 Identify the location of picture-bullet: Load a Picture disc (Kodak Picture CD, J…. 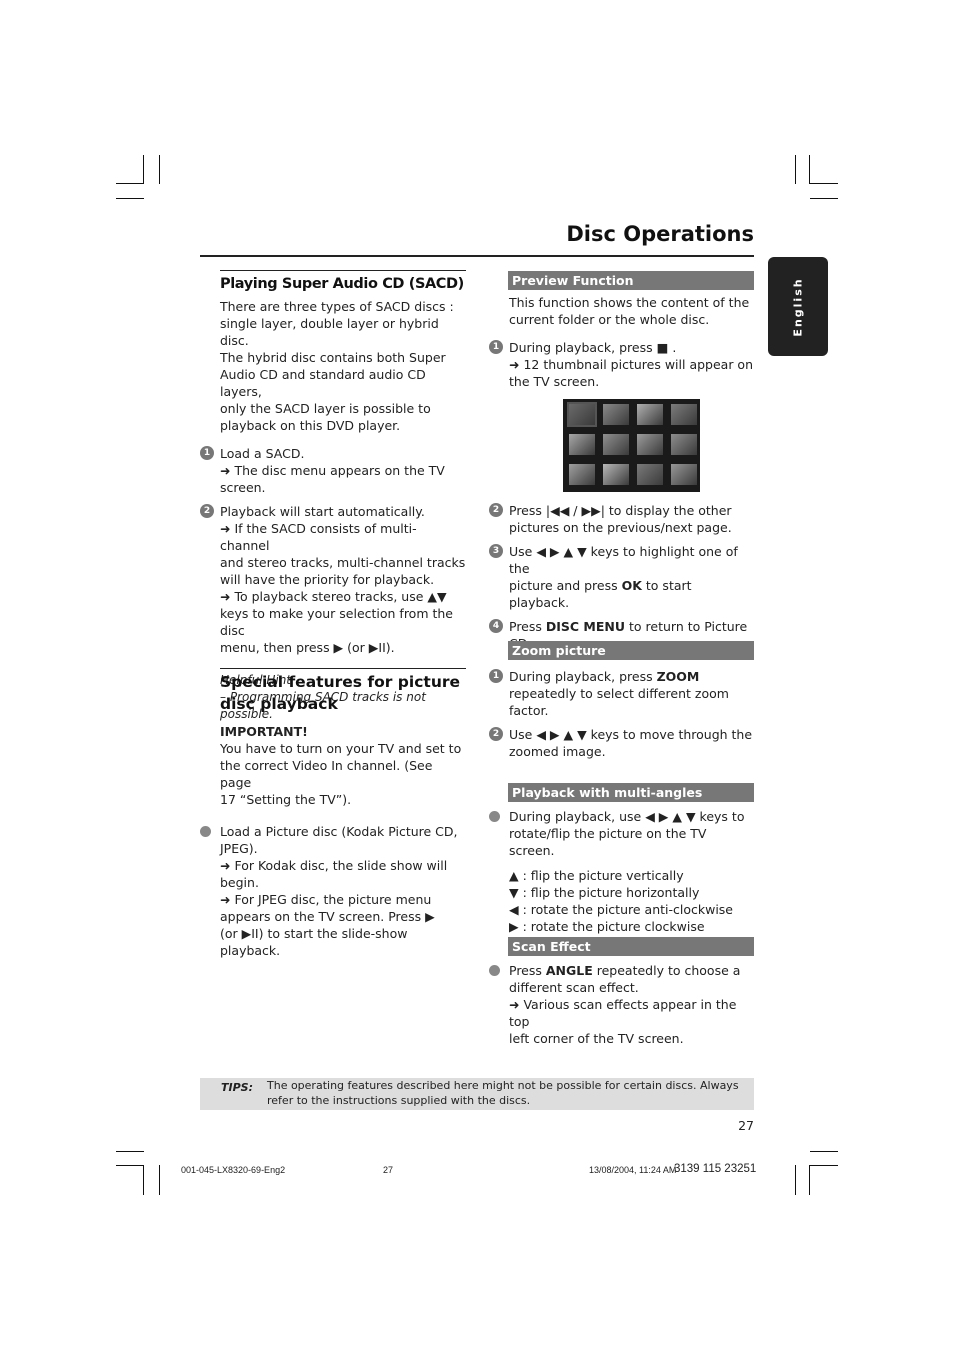
(333, 891).